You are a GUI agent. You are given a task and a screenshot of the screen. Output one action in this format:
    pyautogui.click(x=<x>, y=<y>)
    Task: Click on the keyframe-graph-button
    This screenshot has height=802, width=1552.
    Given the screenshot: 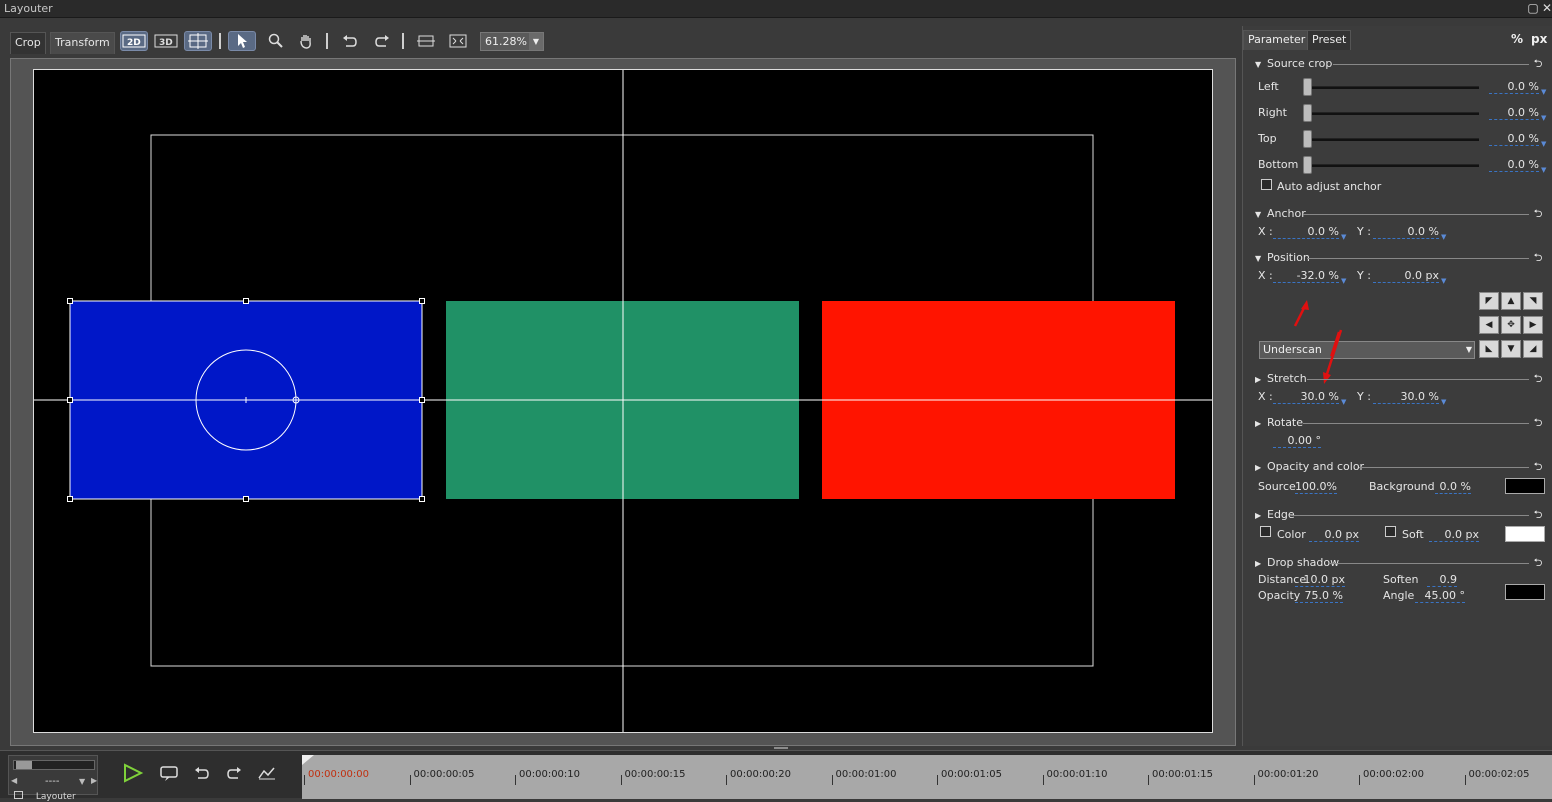 What is the action you would take?
    pyautogui.click(x=267, y=773)
    